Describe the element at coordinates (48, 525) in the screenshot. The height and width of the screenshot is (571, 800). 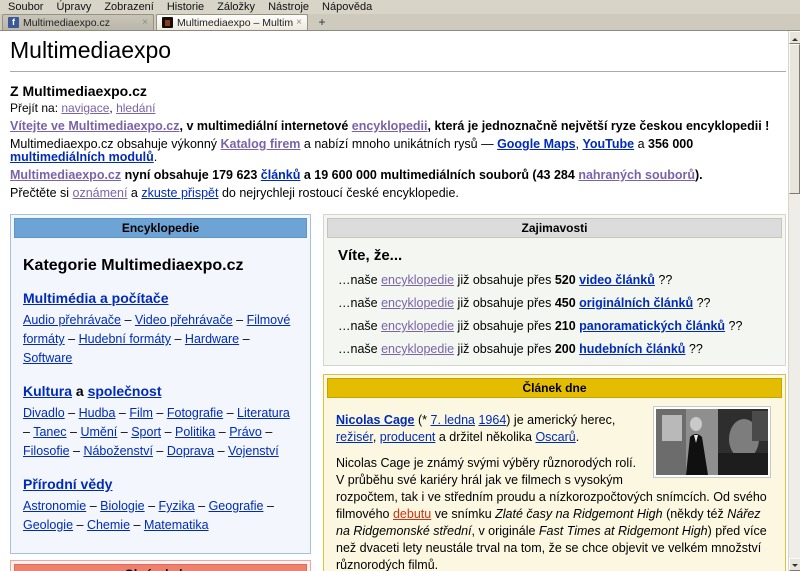
I see `category-link: Geologie` at that location.